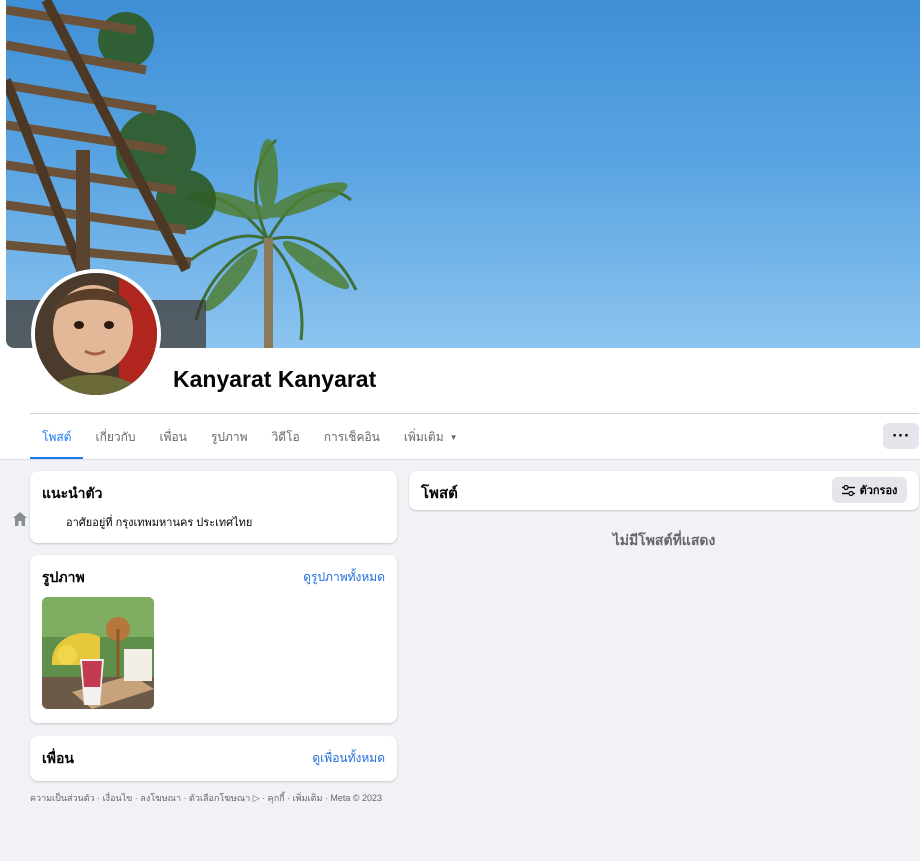 The width and height of the screenshot is (920, 861). I want to click on avatar-image, so click(96, 334).